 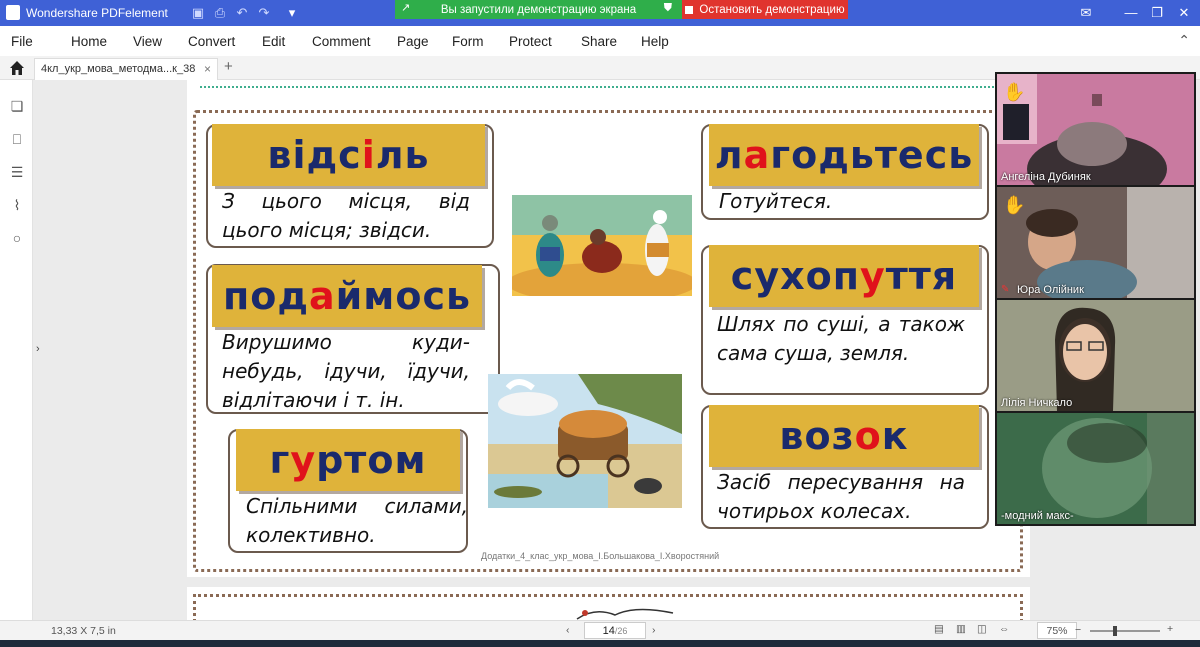 I want to click on menu-share: Share, so click(x=599, y=41).